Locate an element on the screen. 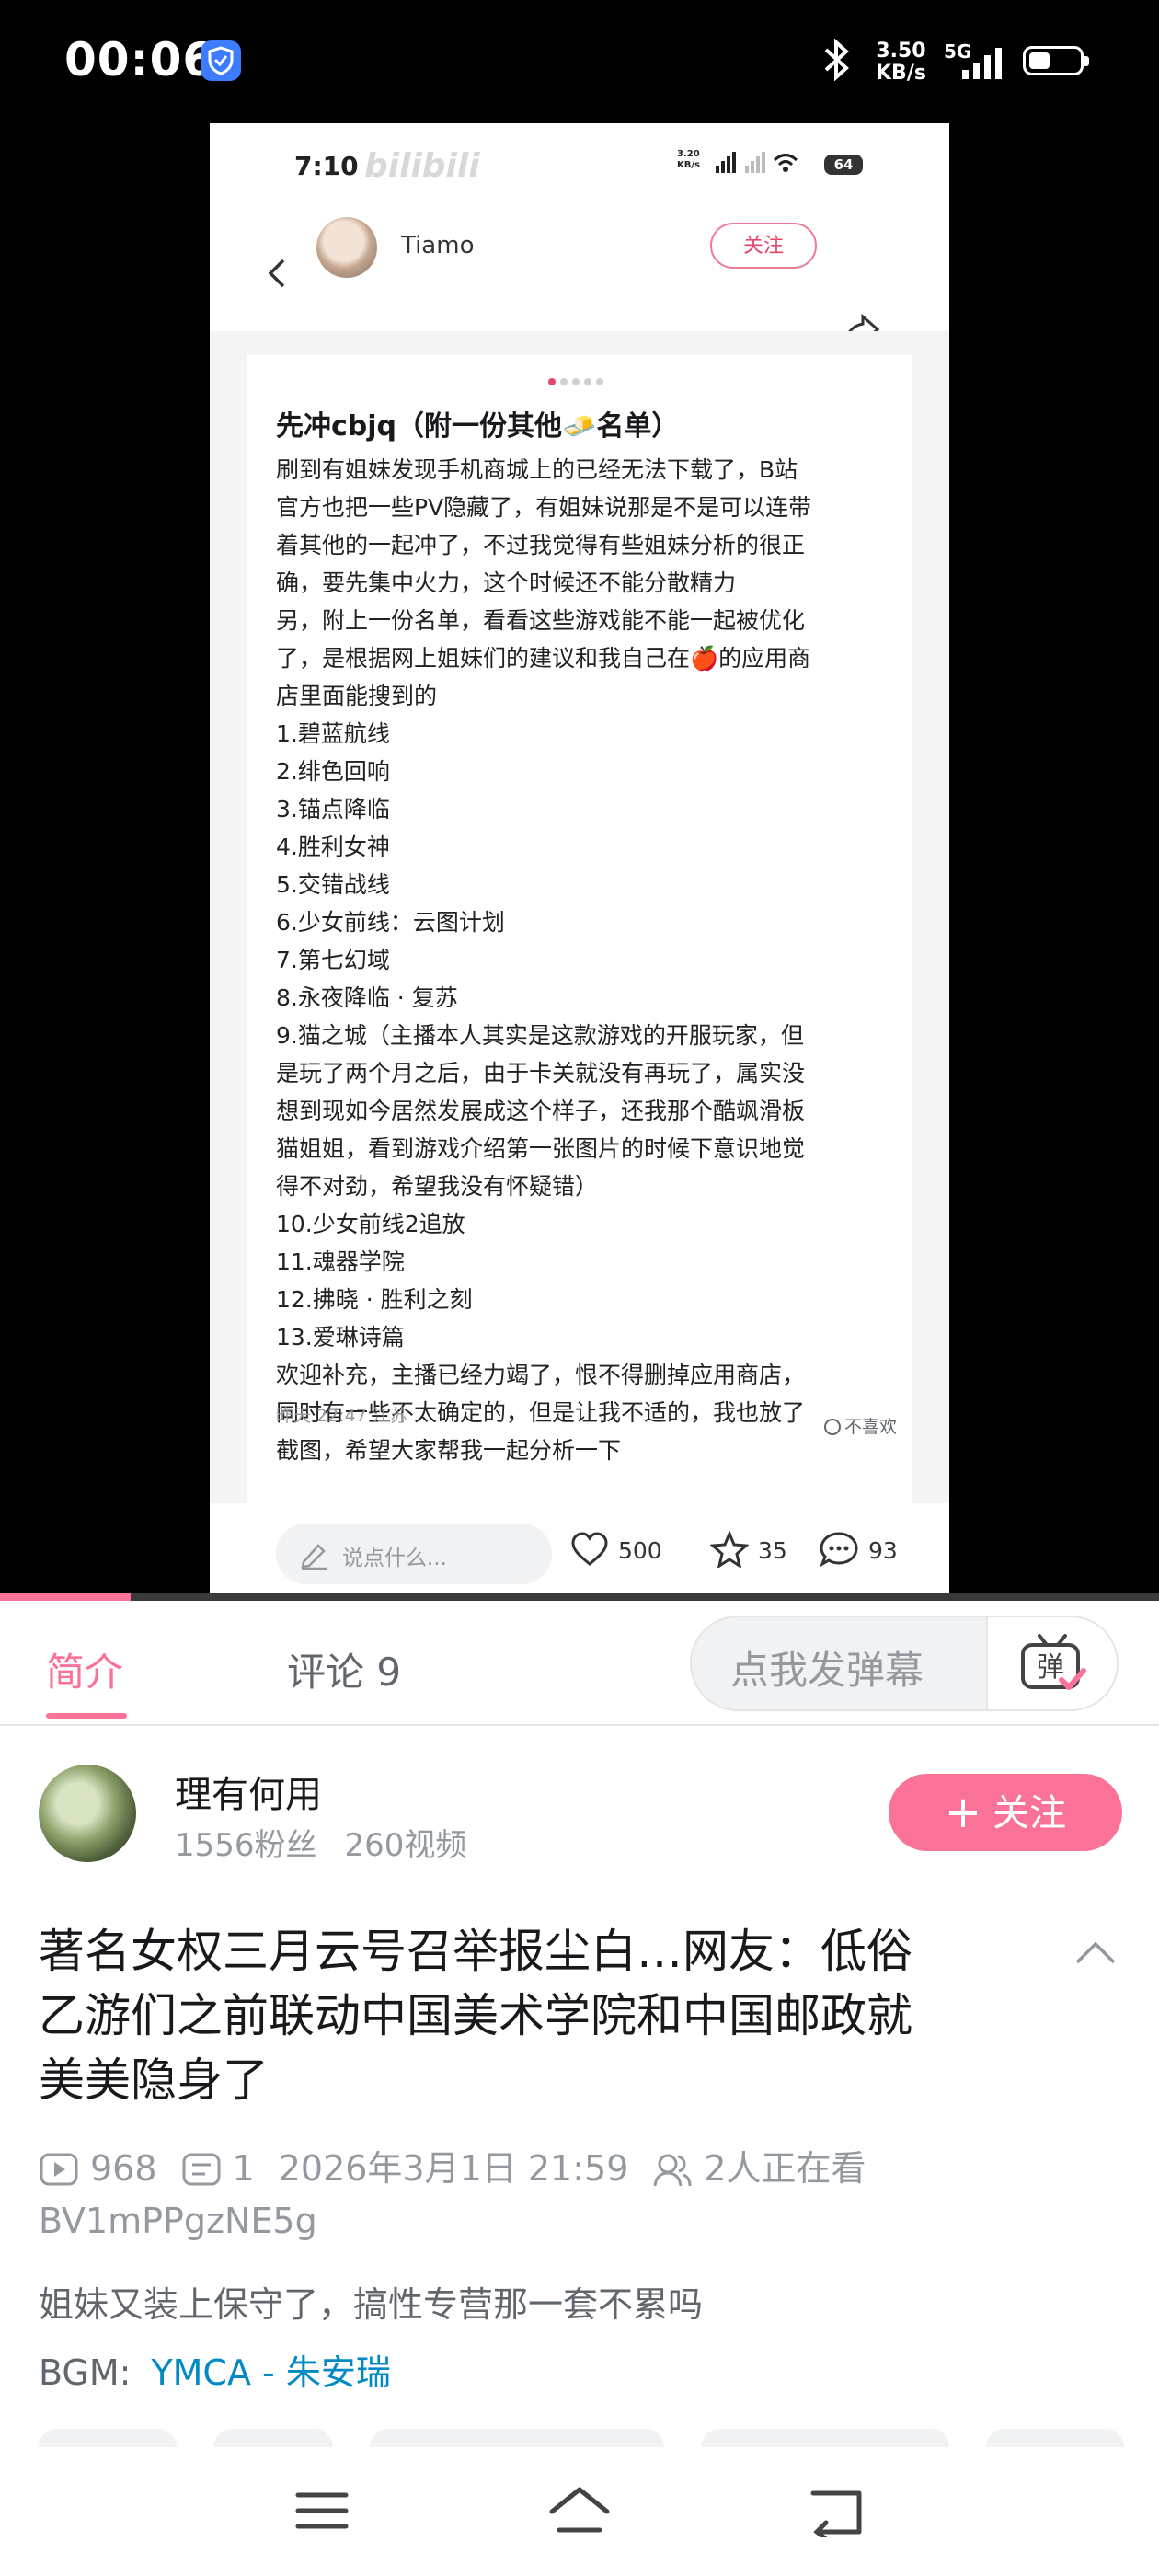  embedded-post-line: 5.交错战线 is located at coordinates (333, 884).